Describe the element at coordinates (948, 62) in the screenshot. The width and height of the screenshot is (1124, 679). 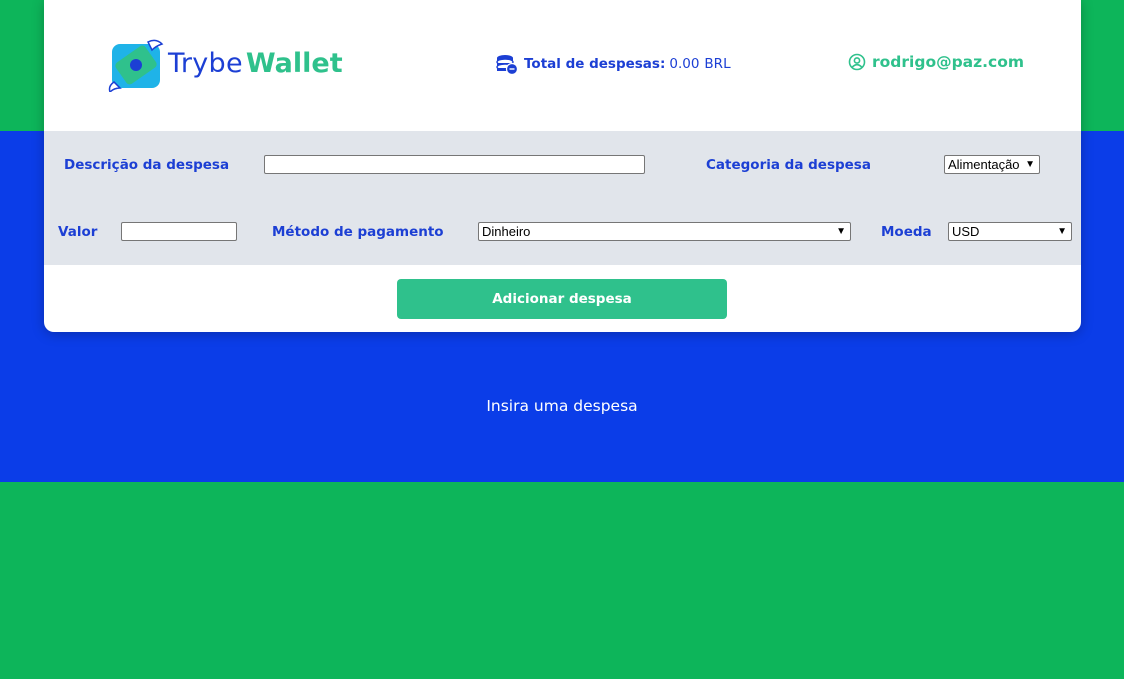
I see `user-email: rodrigo@paz.com` at that location.